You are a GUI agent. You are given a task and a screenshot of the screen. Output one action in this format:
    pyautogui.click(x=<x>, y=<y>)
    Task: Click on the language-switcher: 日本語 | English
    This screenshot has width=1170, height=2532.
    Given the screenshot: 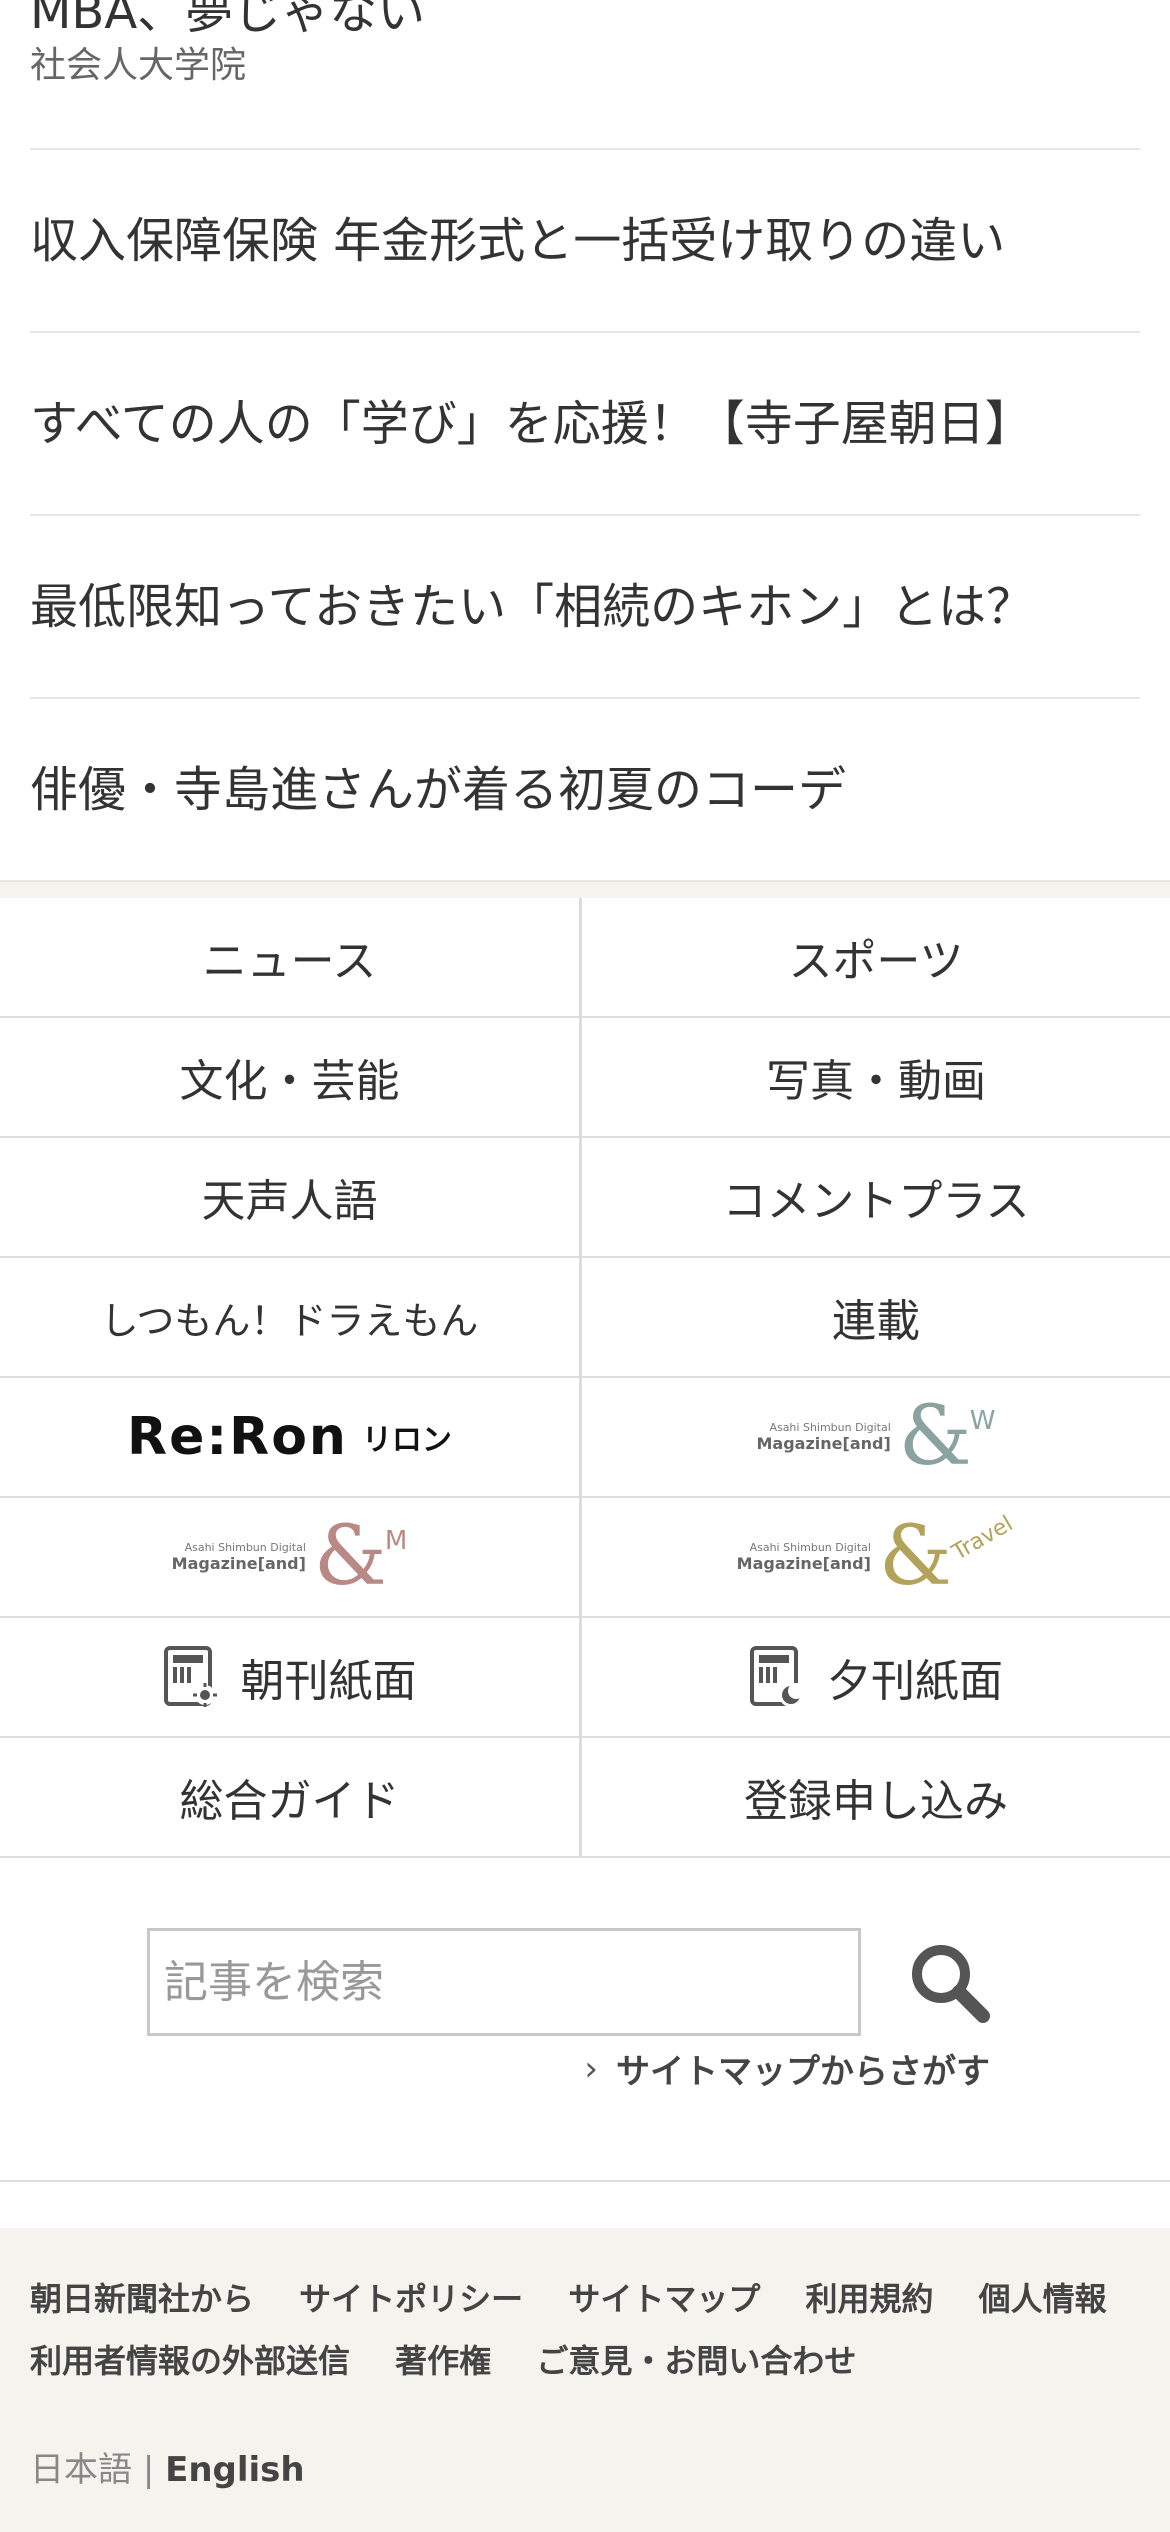 What is the action you would take?
    pyautogui.click(x=167, y=2466)
    